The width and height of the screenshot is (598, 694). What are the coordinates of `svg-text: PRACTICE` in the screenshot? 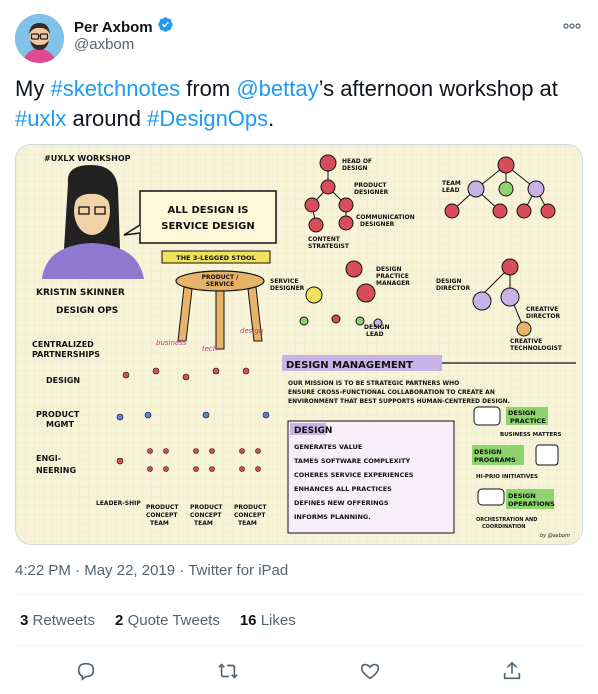 It's located at (528, 421).